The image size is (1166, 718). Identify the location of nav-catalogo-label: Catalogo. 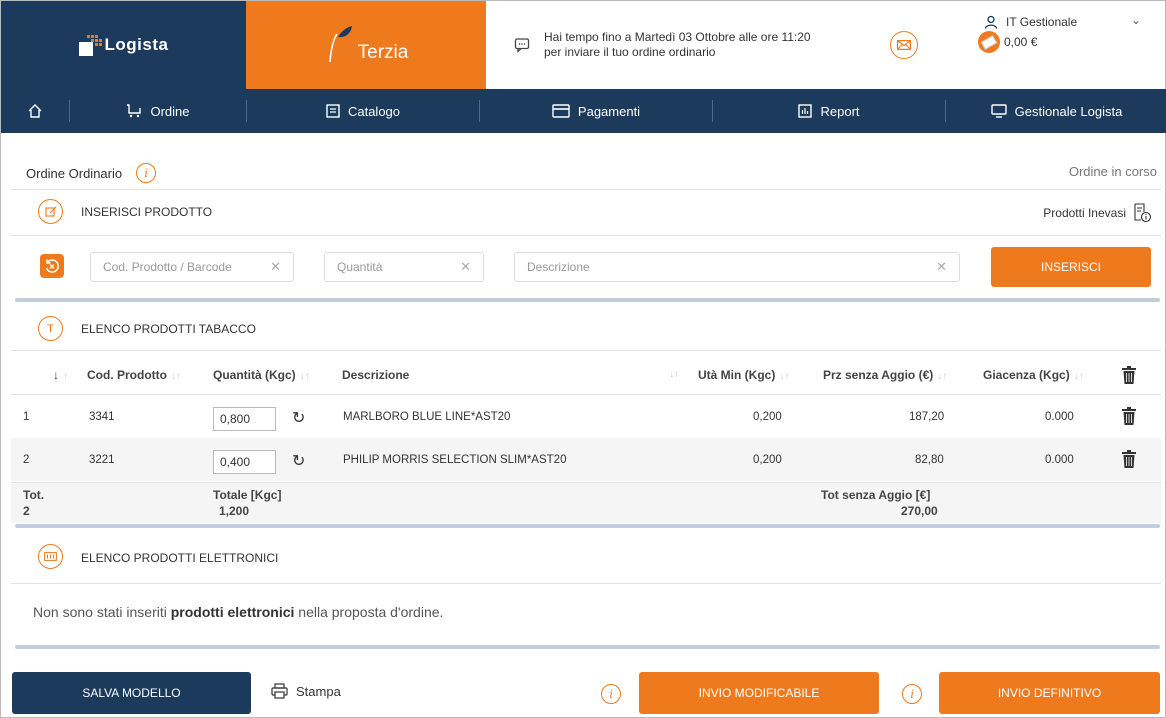
(374, 111).